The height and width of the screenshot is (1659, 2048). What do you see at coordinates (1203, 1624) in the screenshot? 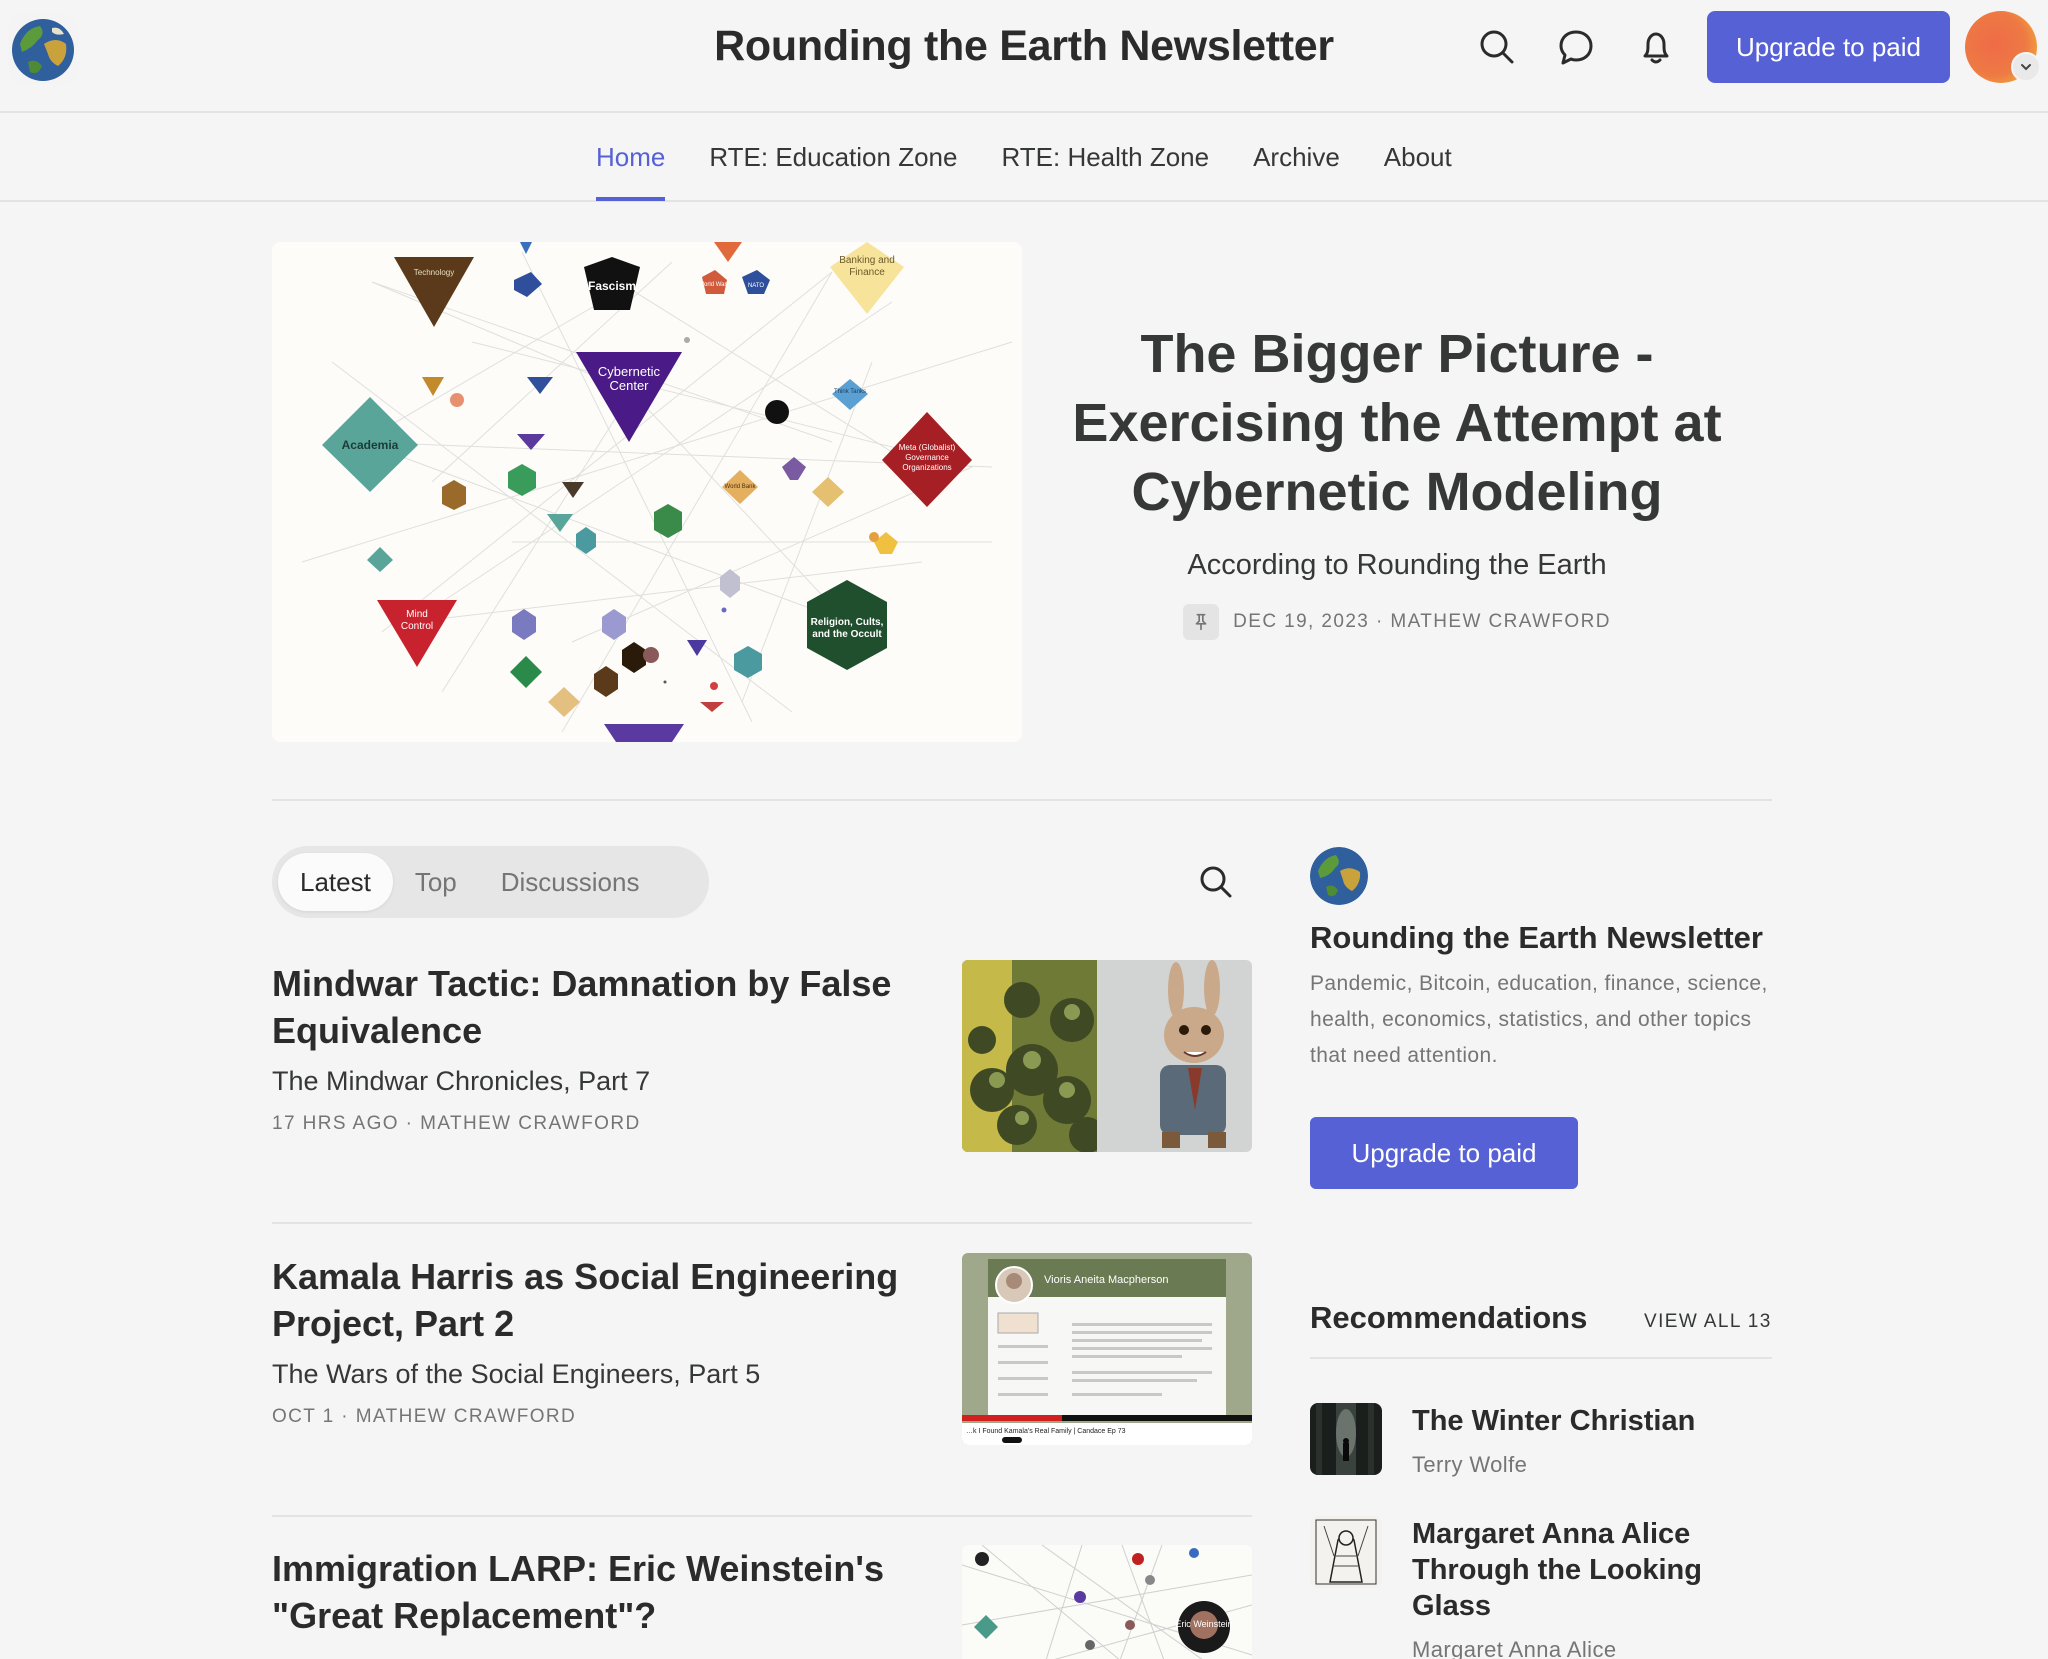
I see `thumb-text: Eric Weinstein` at bounding box center [1203, 1624].